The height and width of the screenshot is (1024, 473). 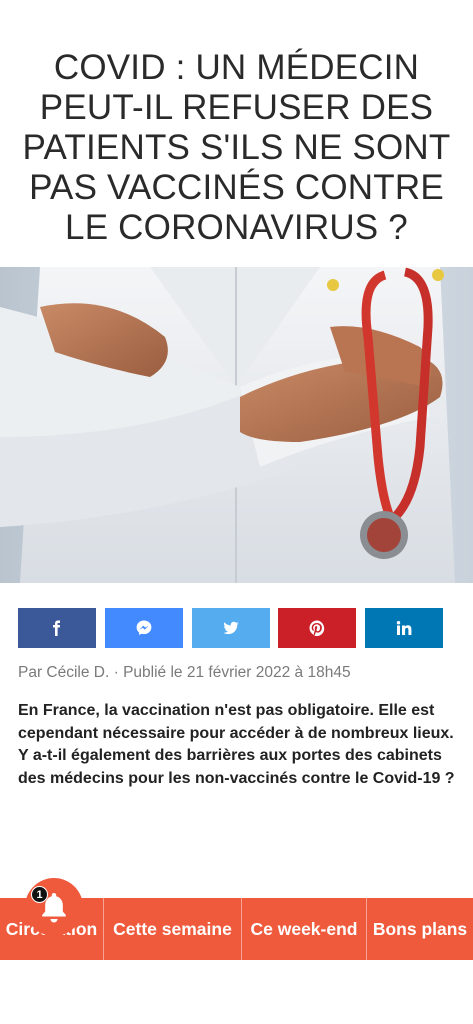 I want to click on twitter-icon, so click(x=230, y=628).